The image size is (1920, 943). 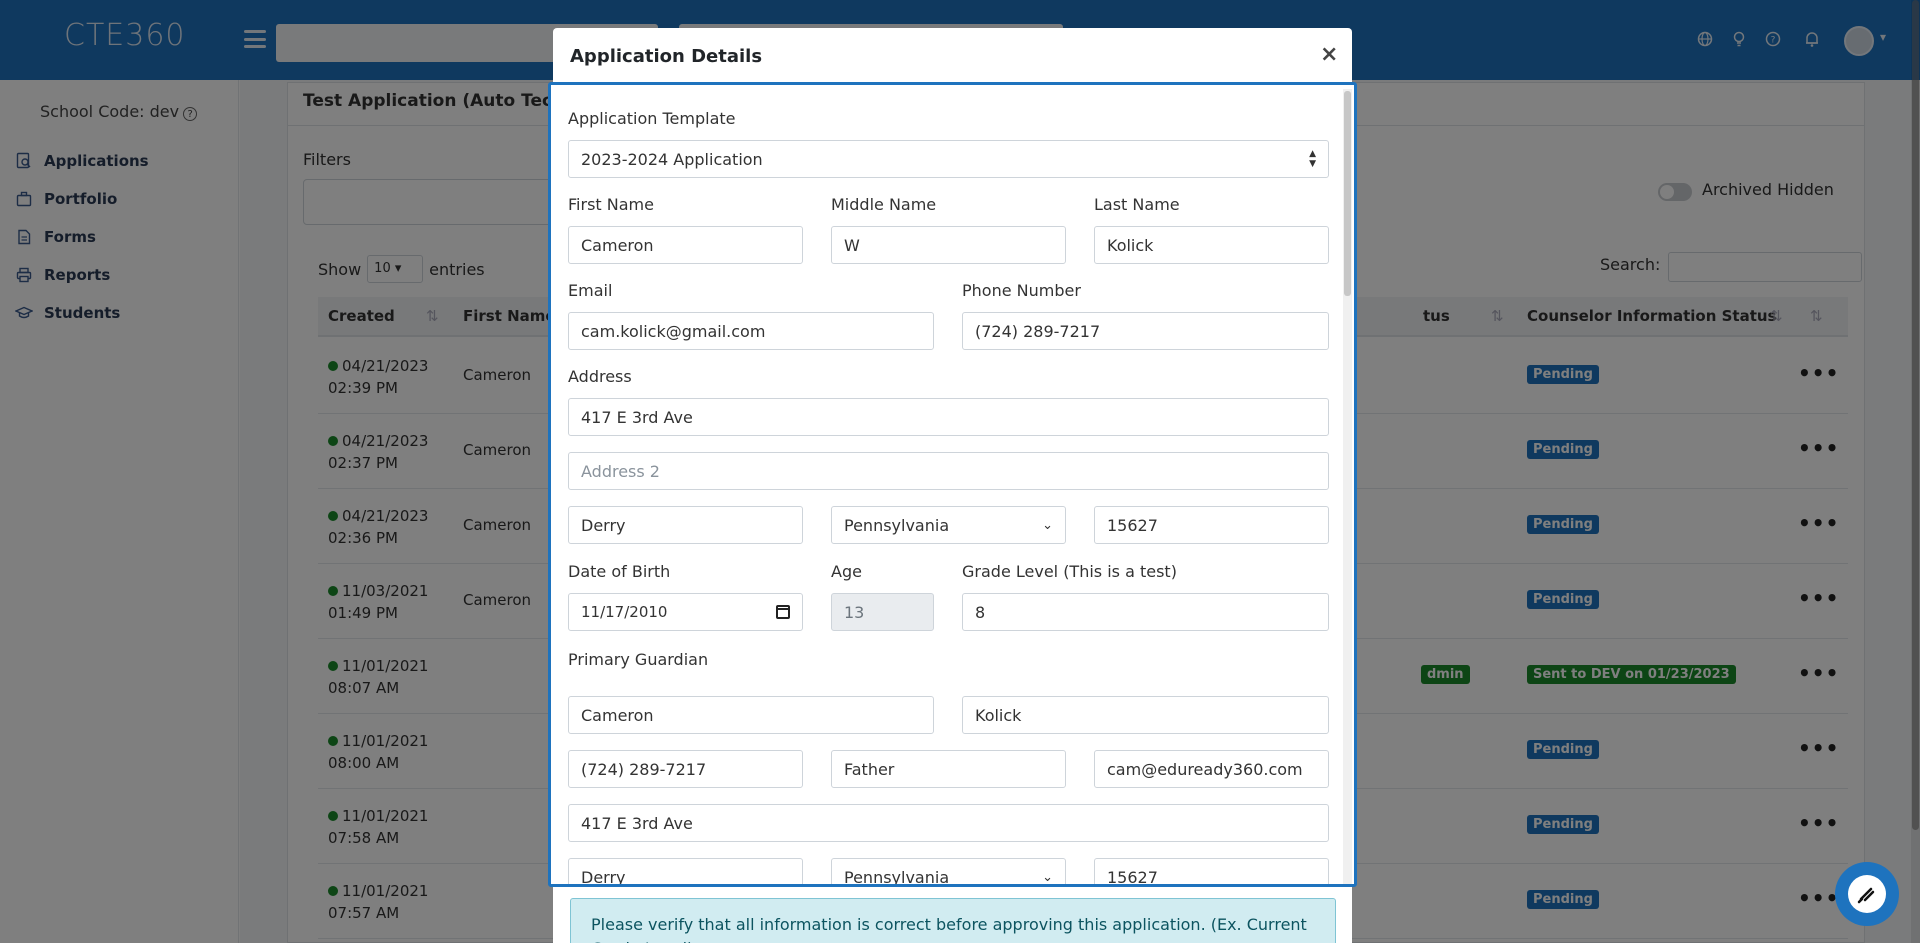 What do you see at coordinates (1021, 290) in the screenshot?
I see `phone-label: Phone Number` at bounding box center [1021, 290].